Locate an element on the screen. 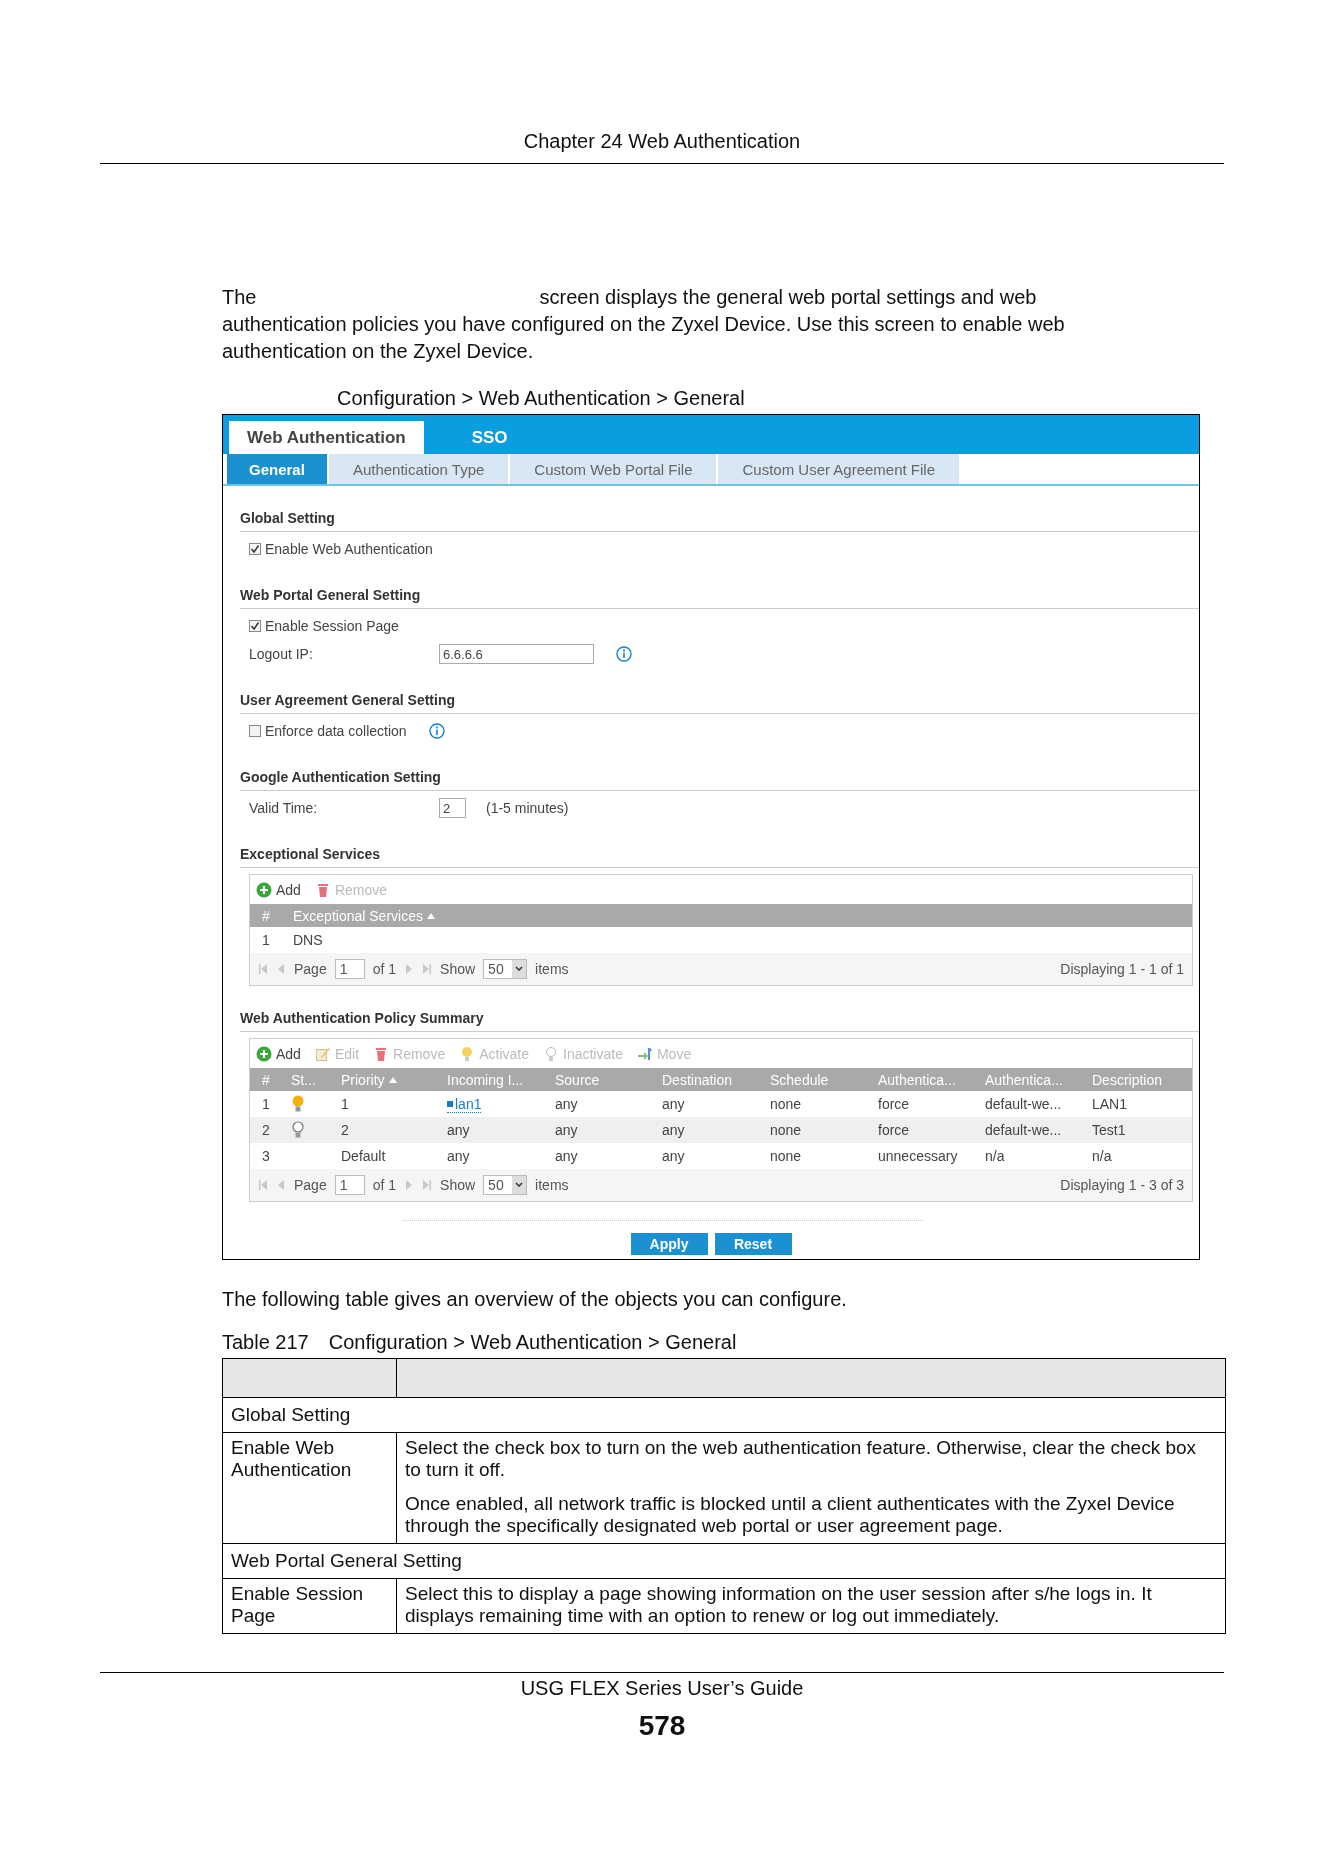 The width and height of the screenshot is (1324, 1872). column-header: Destination is located at coordinates (704, 1079).